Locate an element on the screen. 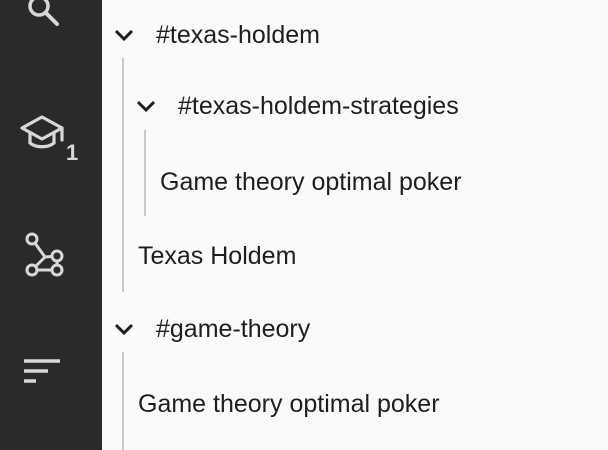 This screenshot has width=608, height=450. tag-game-theory: #game-theory is located at coordinates (212, 329).